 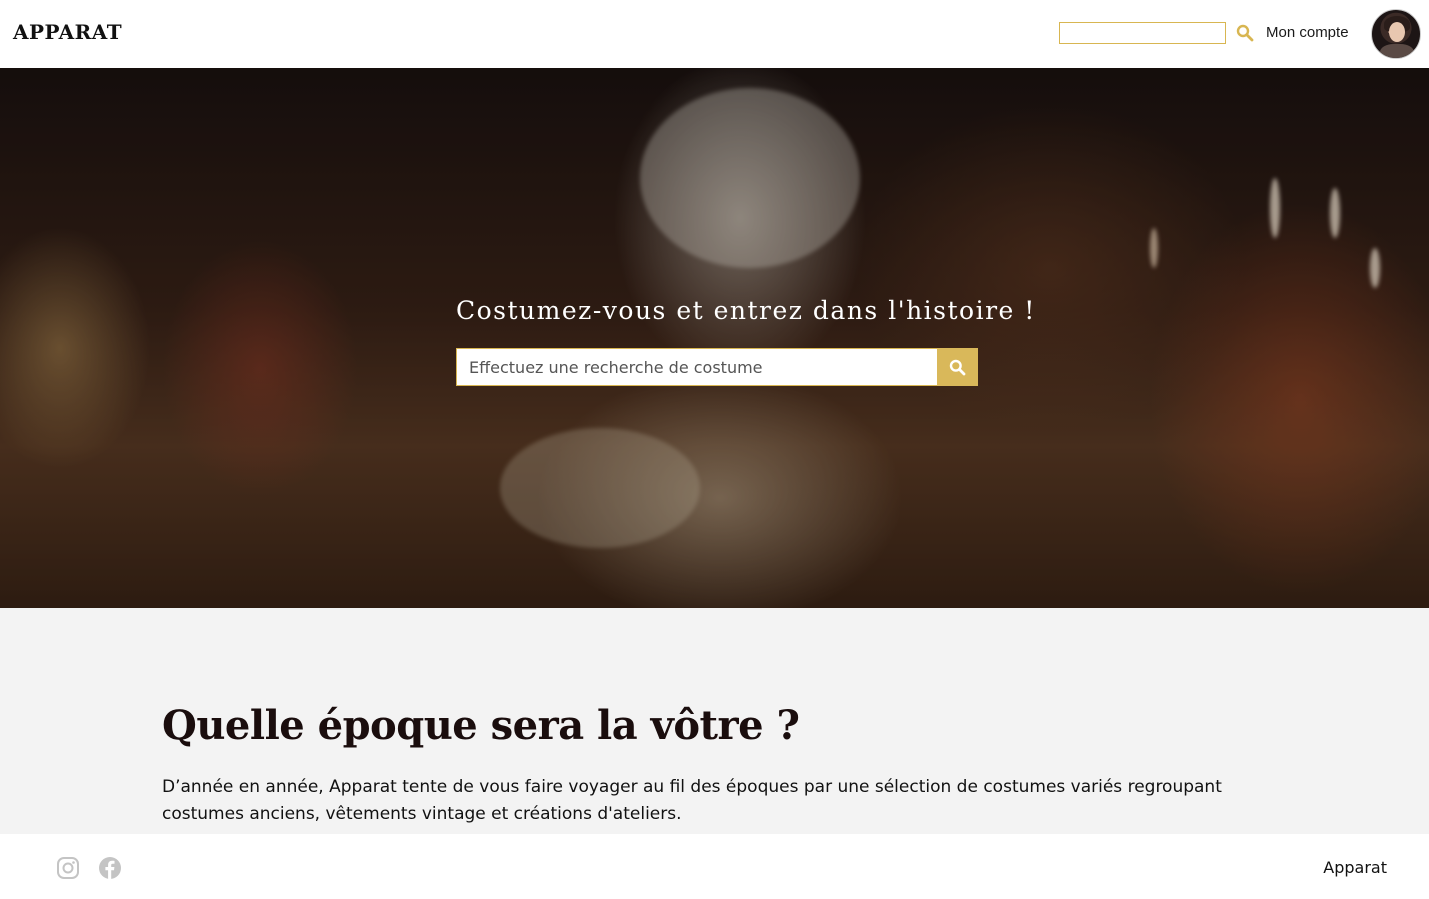 I want to click on avatar-face, so click(x=1397, y=32).